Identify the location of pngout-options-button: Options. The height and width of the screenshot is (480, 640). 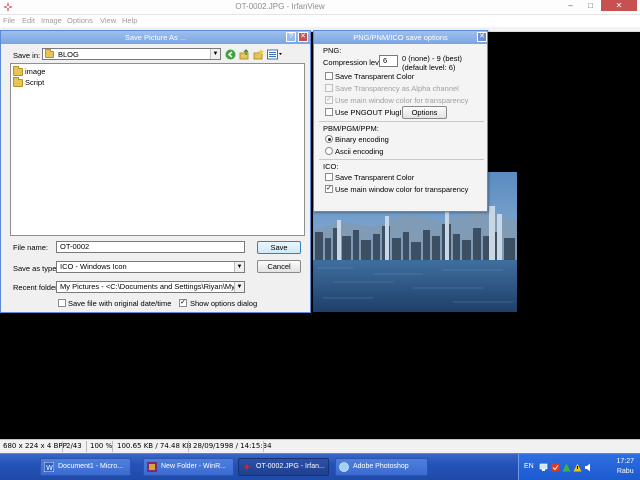
(424, 112).